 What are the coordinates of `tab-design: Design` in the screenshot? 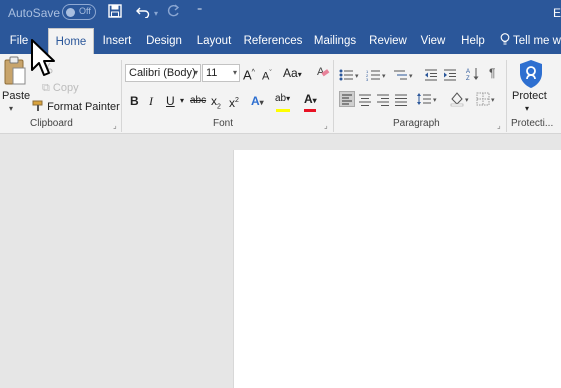 It's located at (164, 41).